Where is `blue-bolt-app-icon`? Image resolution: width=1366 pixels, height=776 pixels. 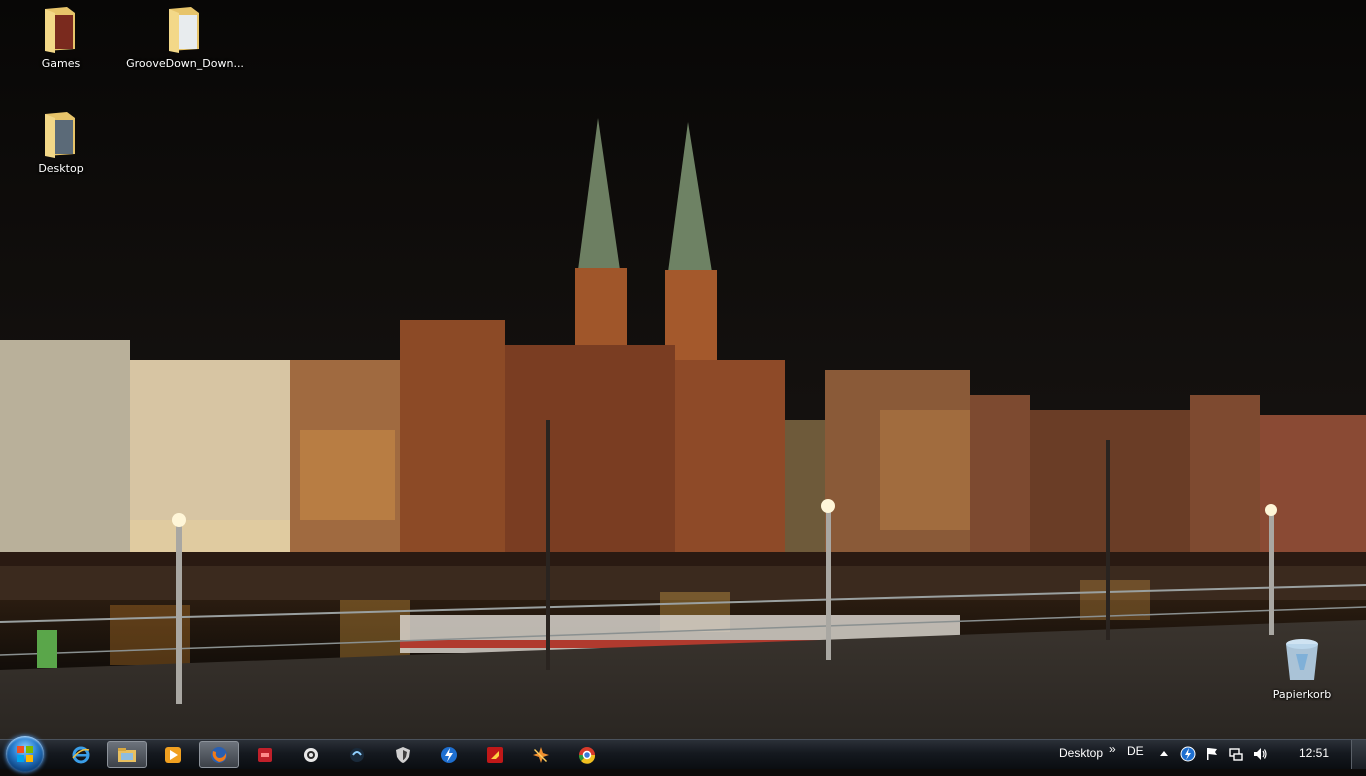 blue-bolt-app-icon is located at coordinates (449, 754).